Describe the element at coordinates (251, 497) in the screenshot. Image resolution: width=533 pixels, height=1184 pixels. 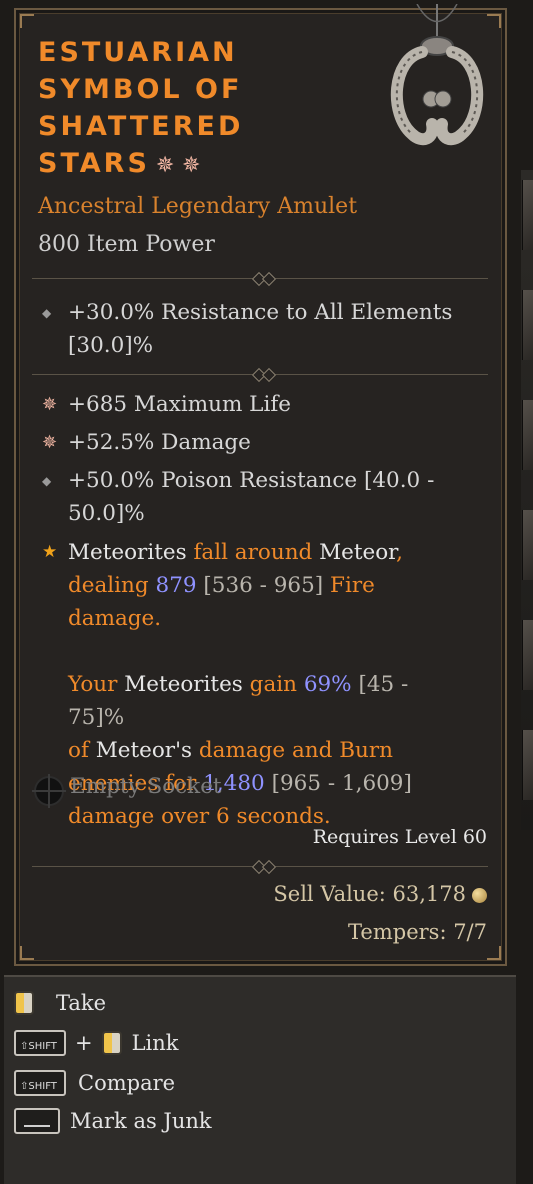
I see `affix-poison-resistance: +50.0% Poison Resistance [40.0 - 50.0]%` at that location.